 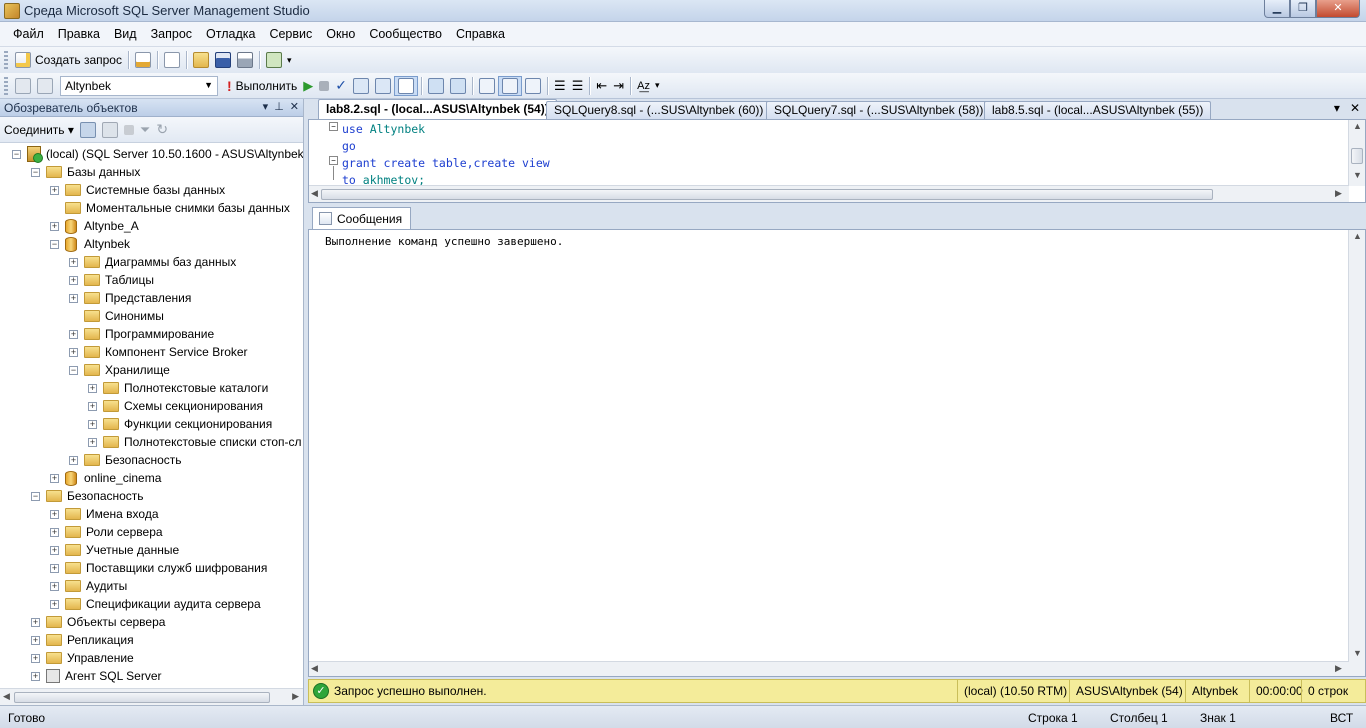 What do you see at coordinates (94, 226) in the screenshot?
I see `tree-node: + Altynbe_A` at bounding box center [94, 226].